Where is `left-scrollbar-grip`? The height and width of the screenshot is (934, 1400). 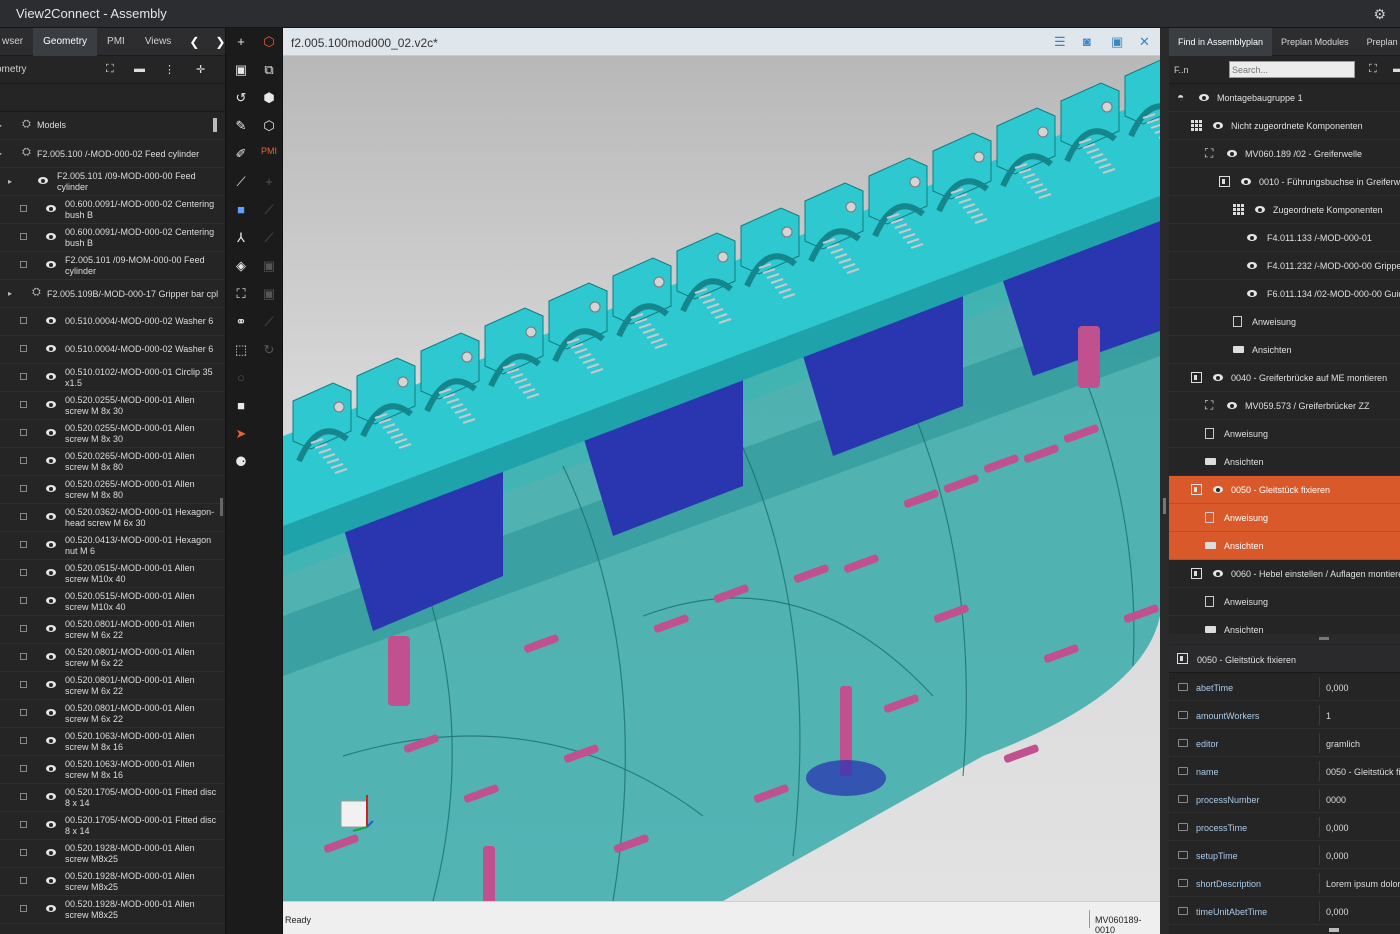
left-scrollbar-grip is located at coordinates (221, 507).